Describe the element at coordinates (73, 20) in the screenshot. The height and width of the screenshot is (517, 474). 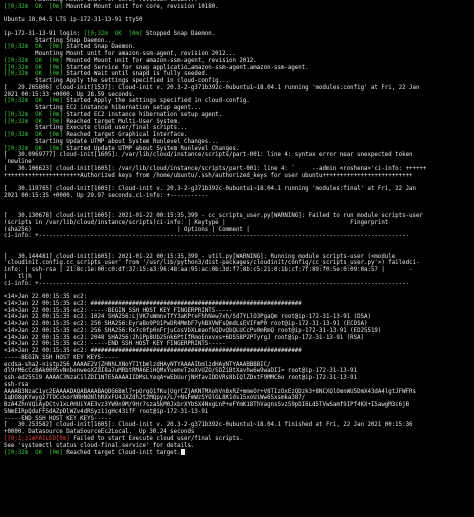
I see `console-line: Ubuntu 18.04.5 LTS ip-172-31-13-91 ttyS0` at that location.